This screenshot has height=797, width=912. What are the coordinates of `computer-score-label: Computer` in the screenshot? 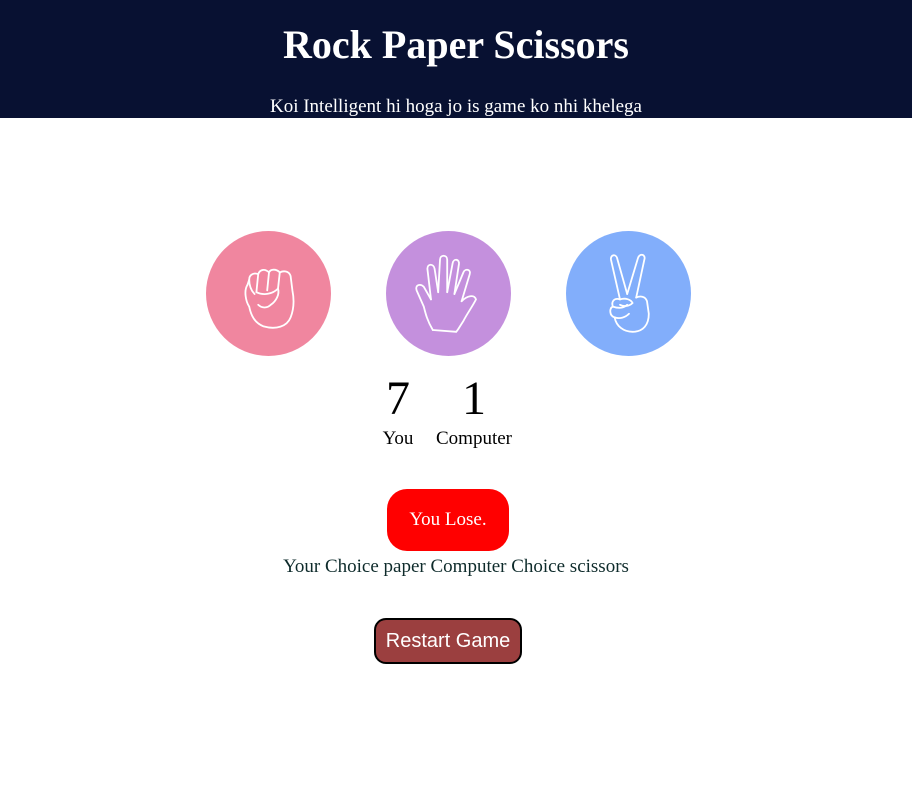 It's located at (474, 438).